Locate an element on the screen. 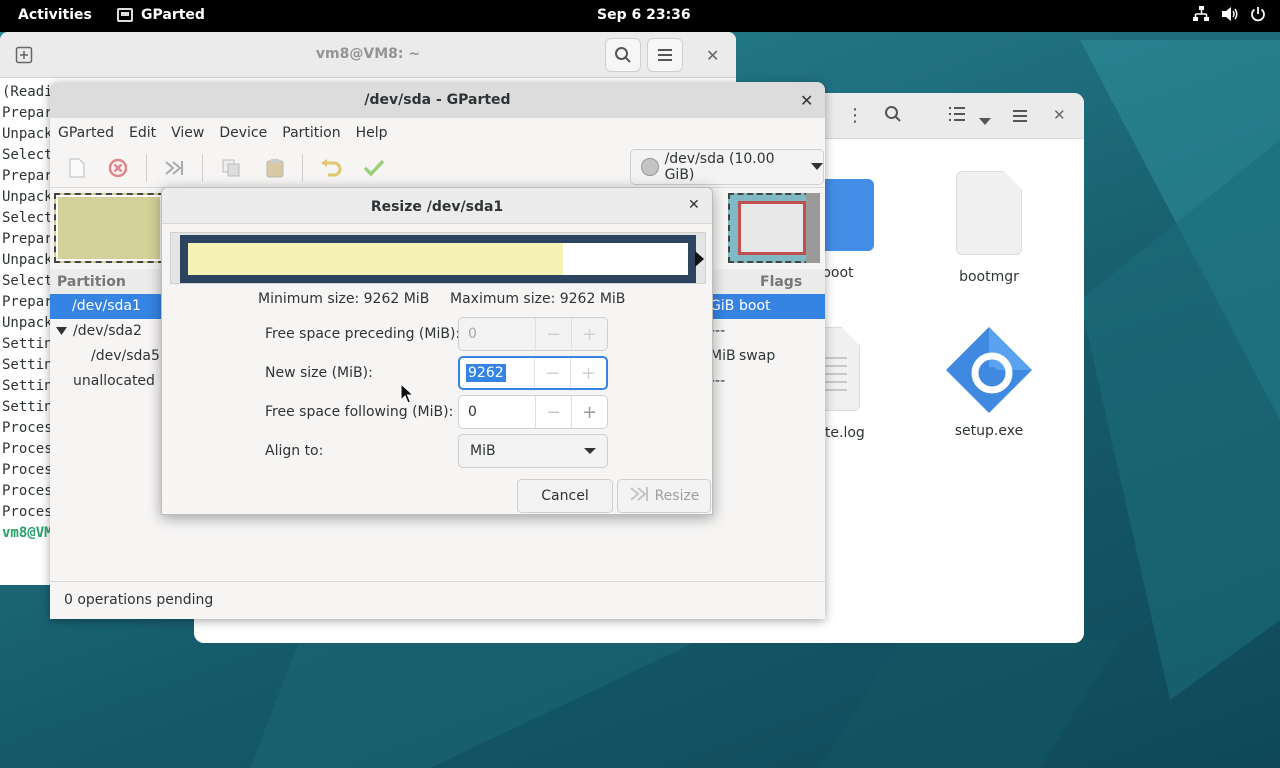  top-bar: Activities GParted Sep 6 23:36 is located at coordinates (640, 16).